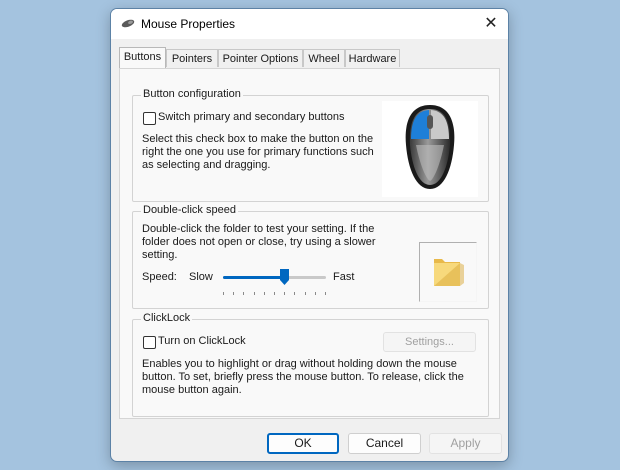 The height and width of the screenshot is (470, 620). What do you see at coordinates (202, 341) in the screenshot?
I see `clicklock-label: Turn on ClickLock` at bounding box center [202, 341].